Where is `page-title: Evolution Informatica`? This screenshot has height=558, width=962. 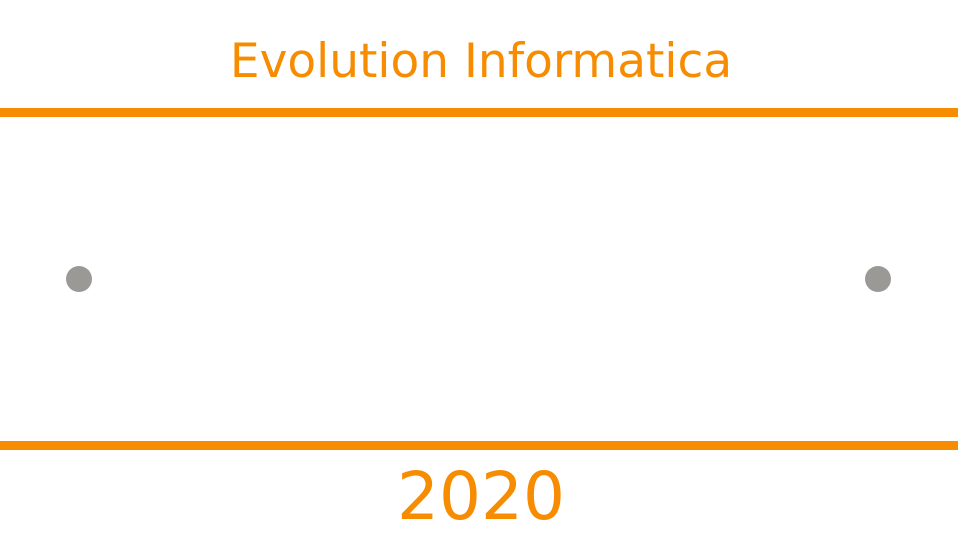 page-title: Evolution Informatica is located at coordinates (481, 61).